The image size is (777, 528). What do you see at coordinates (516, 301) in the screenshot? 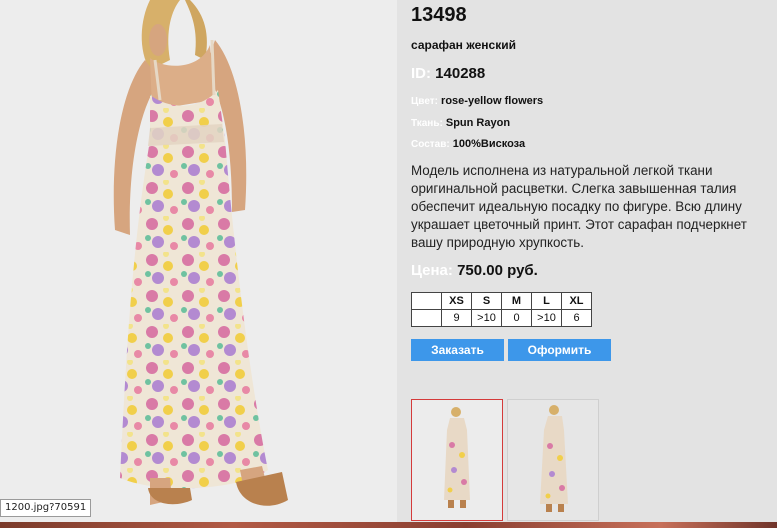
I see `size-header-cell: M` at bounding box center [516, 301].